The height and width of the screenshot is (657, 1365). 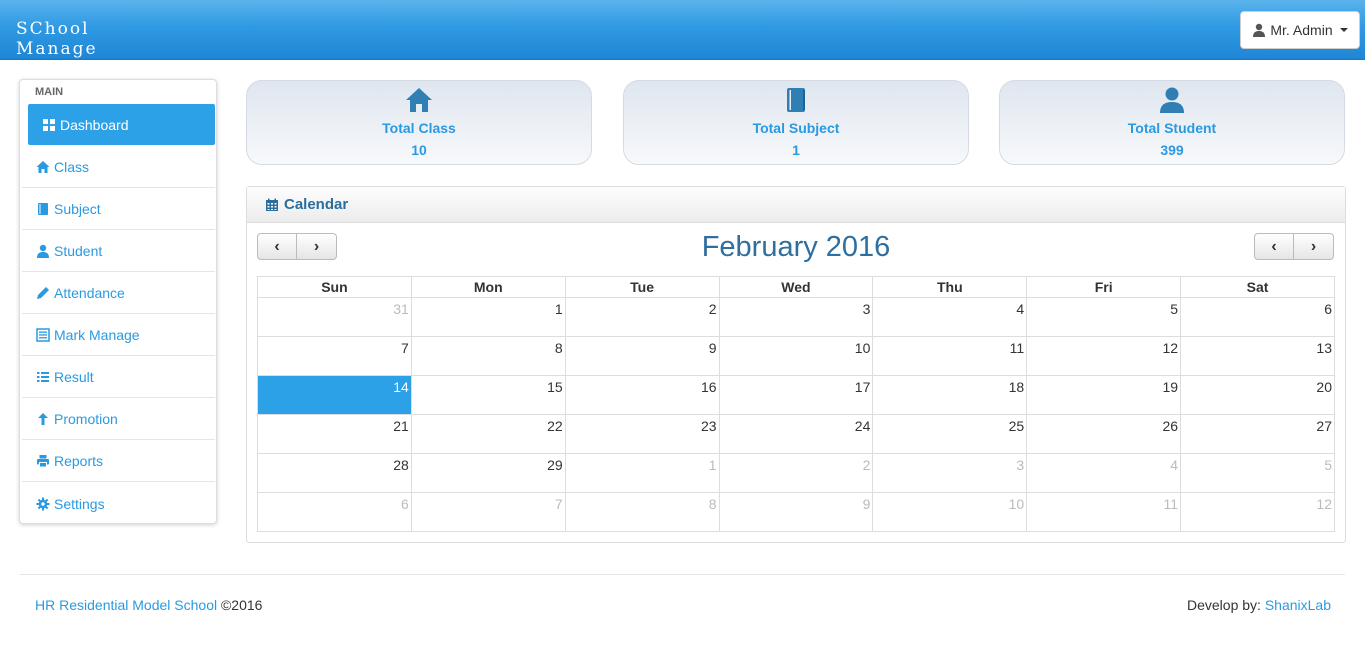 What do you see at coordinates (118, 209) in the screenshot?
I see `sidebar-item-subject: Subject` at bounding box center [118, 209].